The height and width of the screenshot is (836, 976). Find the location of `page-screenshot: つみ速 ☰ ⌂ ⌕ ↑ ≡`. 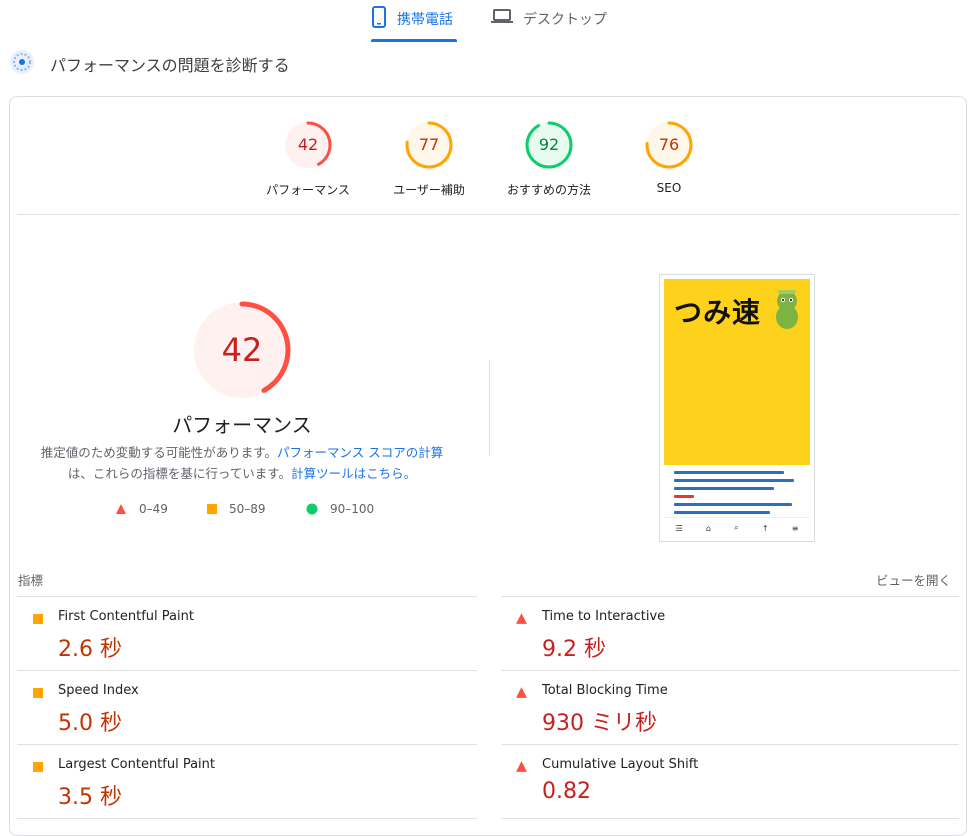

page-screenshot: つみ速 ☰ ⌂ ⌕ ↑ ≡ is located at coordinates (737, 408).